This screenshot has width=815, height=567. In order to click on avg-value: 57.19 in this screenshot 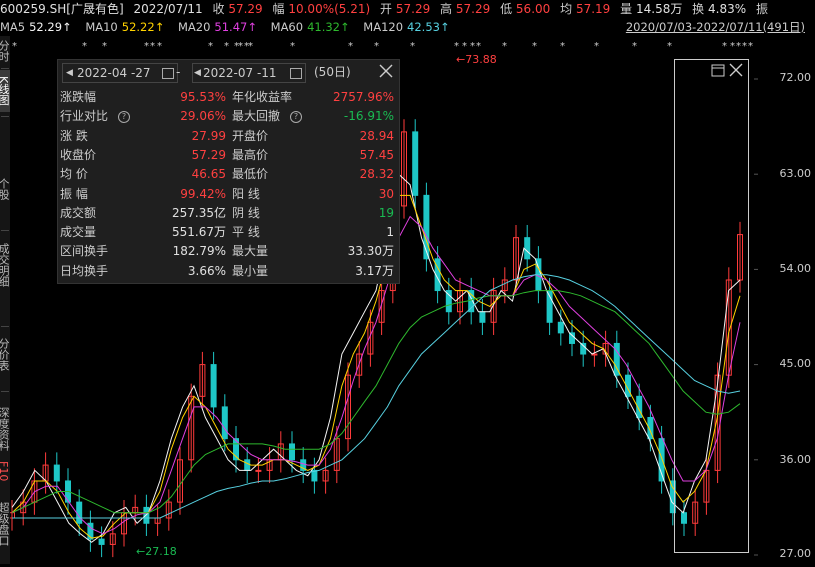, I will do `click(593, 9)`.